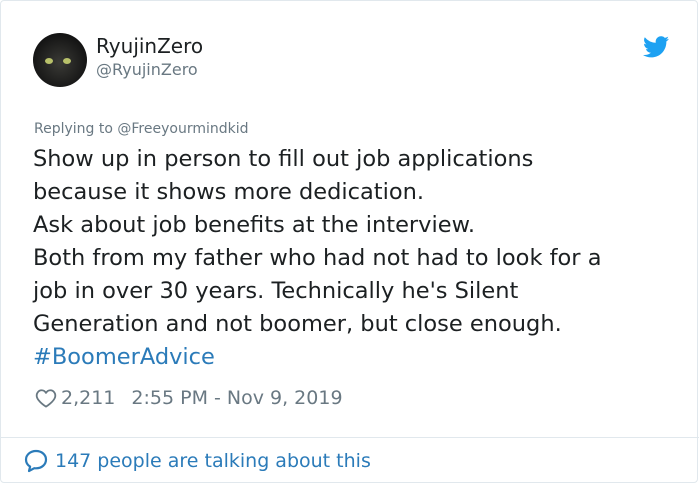 The width and height of the screenshot is (700, 485). I want to click on heart-icon, so click(46, 398).